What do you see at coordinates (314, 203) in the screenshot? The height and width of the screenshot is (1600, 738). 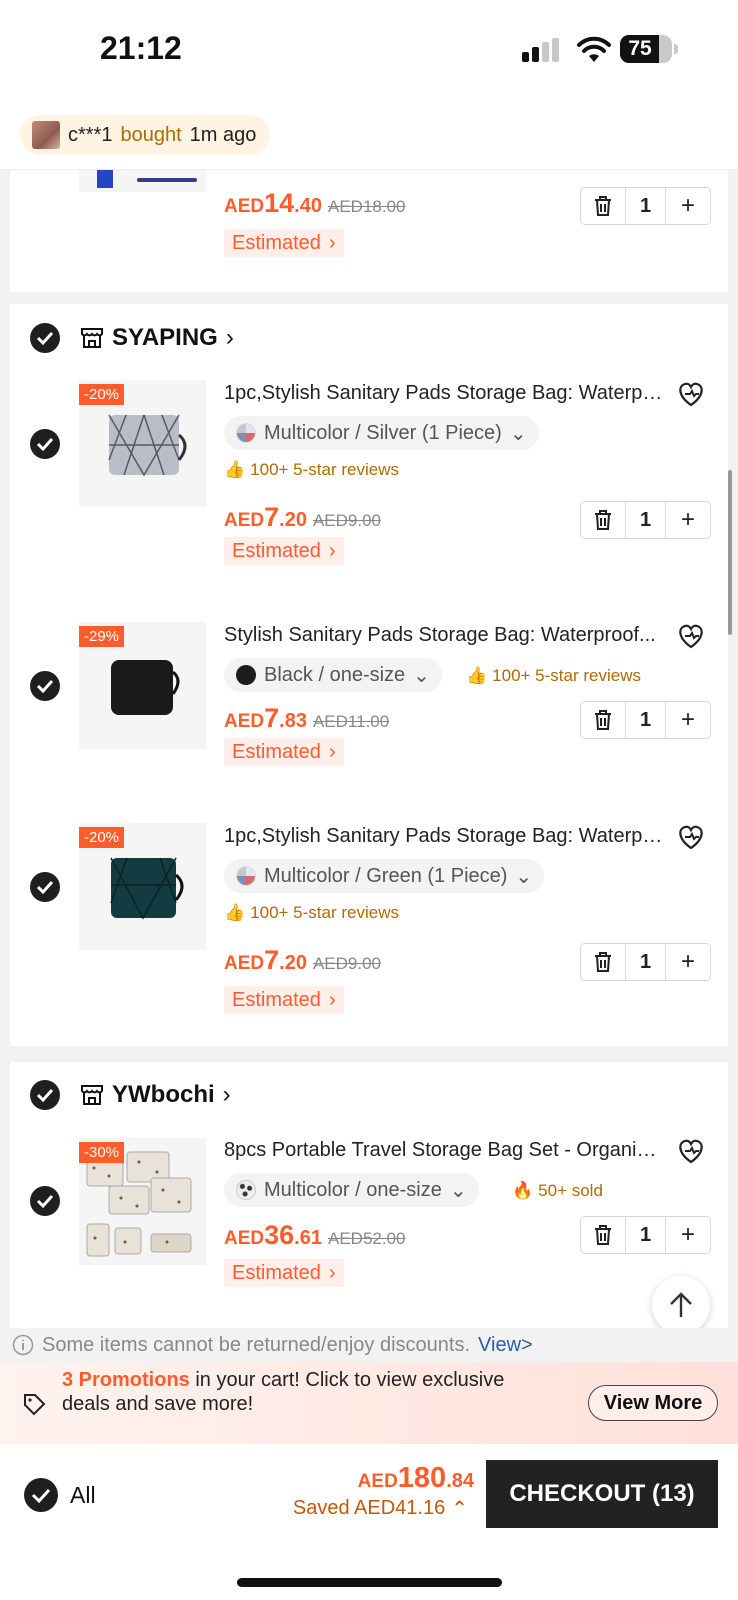 I see `item-price: AED 14 .40 AED18.00` at bounding box center [314, 203].